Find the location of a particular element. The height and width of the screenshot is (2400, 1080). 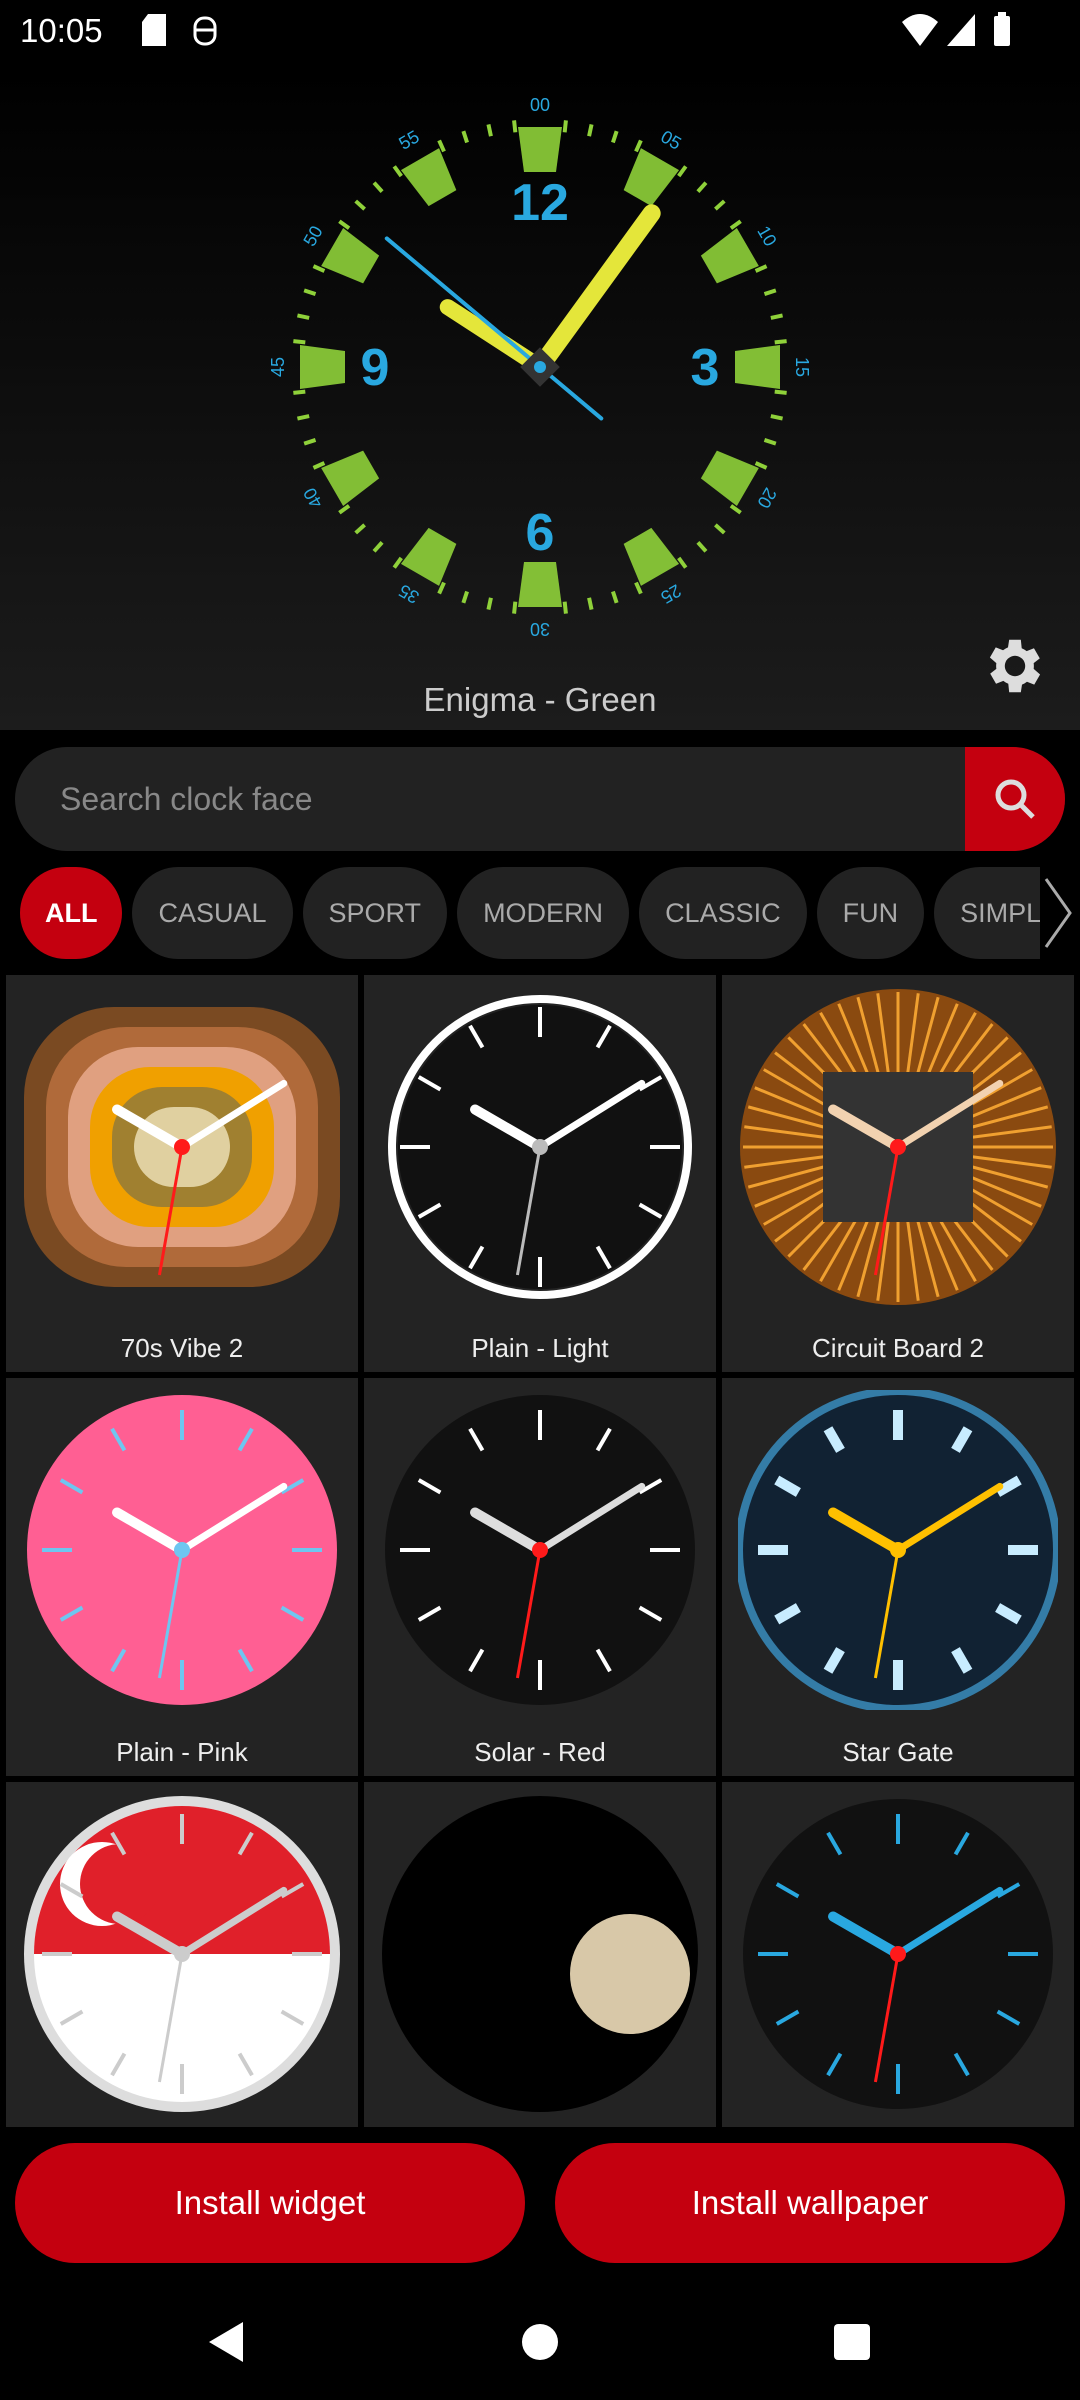

hour-hand is located at coordinates (493, 337).